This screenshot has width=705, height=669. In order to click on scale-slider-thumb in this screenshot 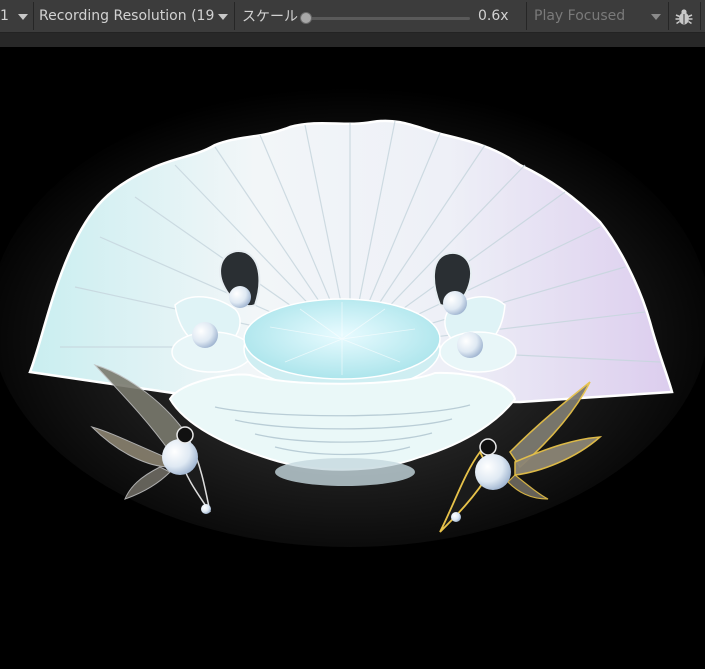, I will do `click(306, 18)`.